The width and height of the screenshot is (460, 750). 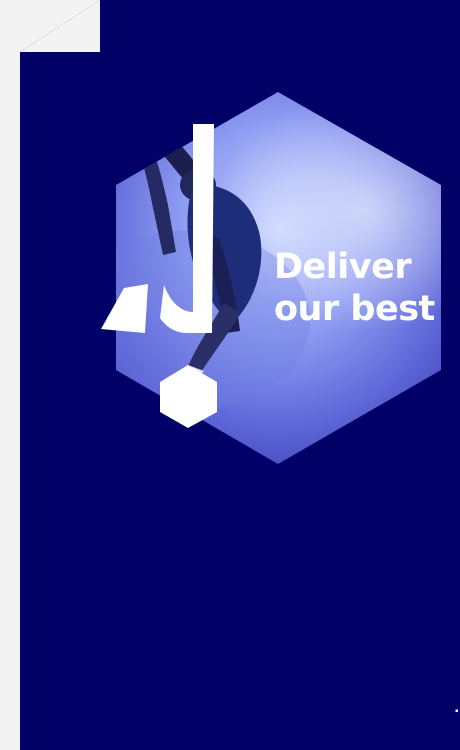 What do you see at coordinates (354, 309) in the screenshot?
I see `tagline-line-2: our best` at bounding box center [354, 309].